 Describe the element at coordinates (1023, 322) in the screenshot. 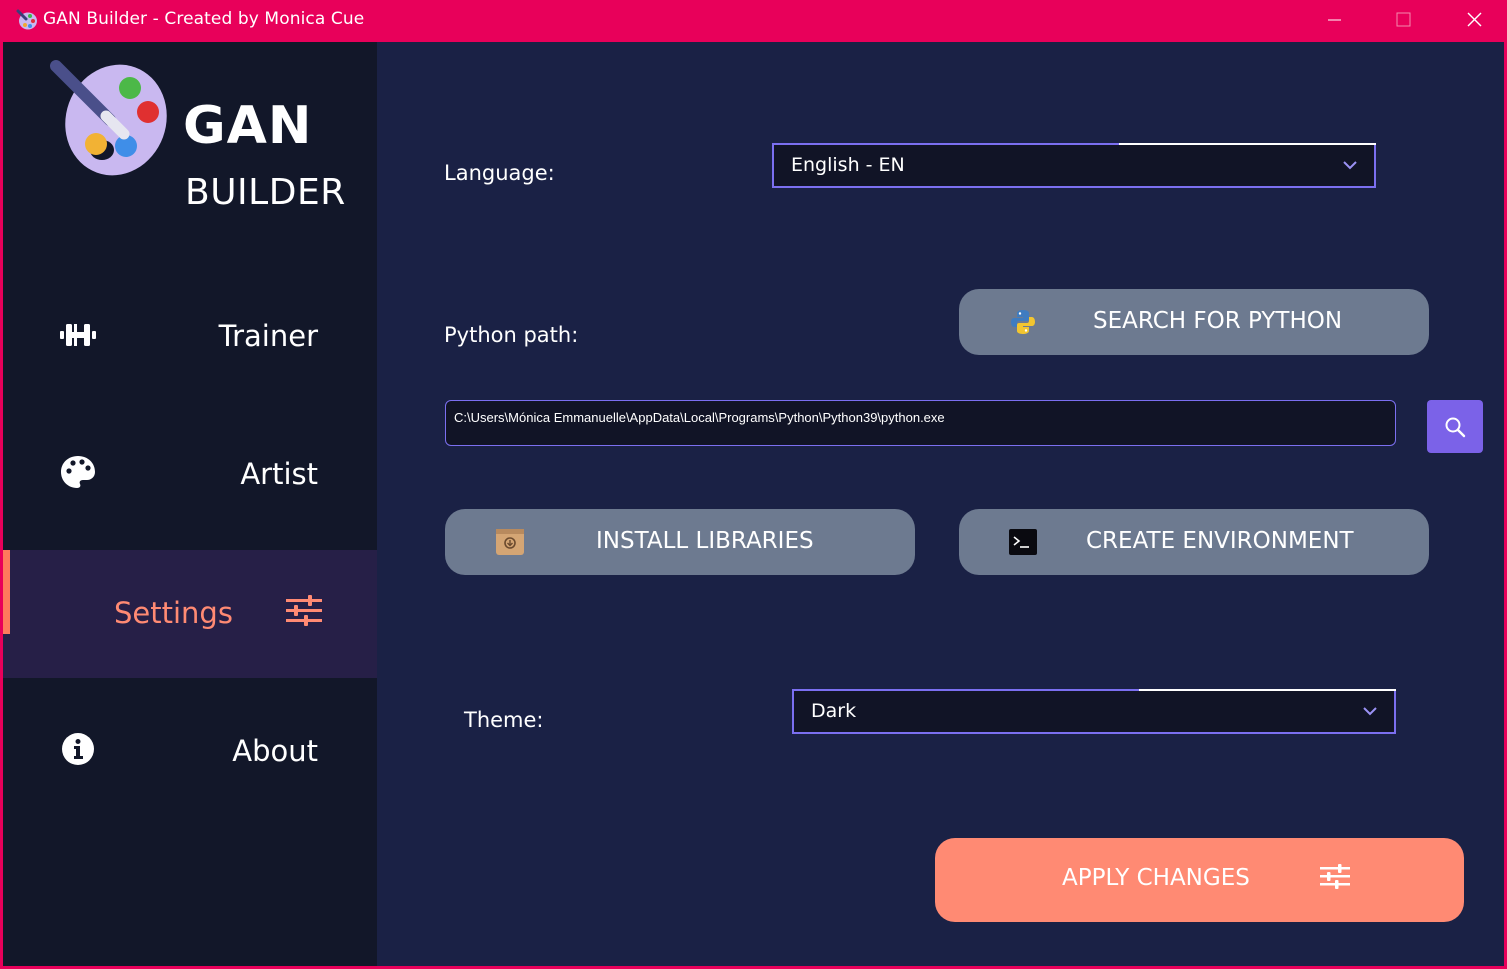

I see `python-icon` at that location.